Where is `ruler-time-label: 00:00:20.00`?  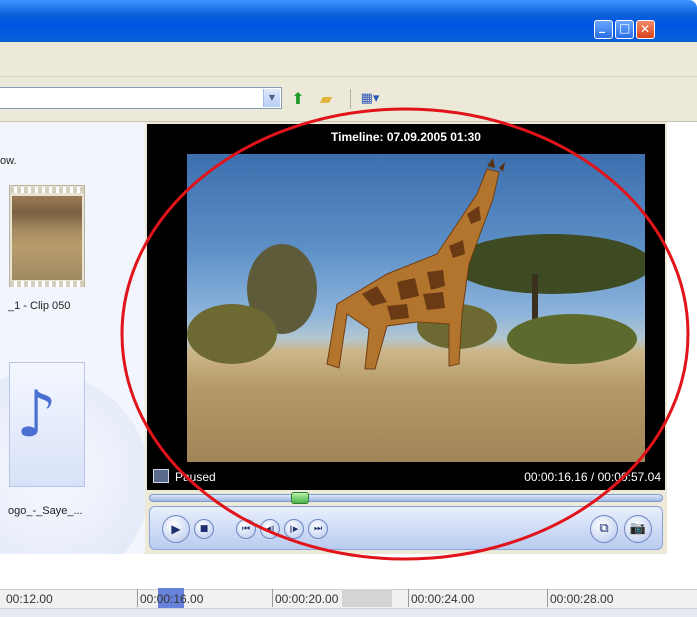 ruler-time-label: 00:00:20.00 is located at coordinates (307, 599).